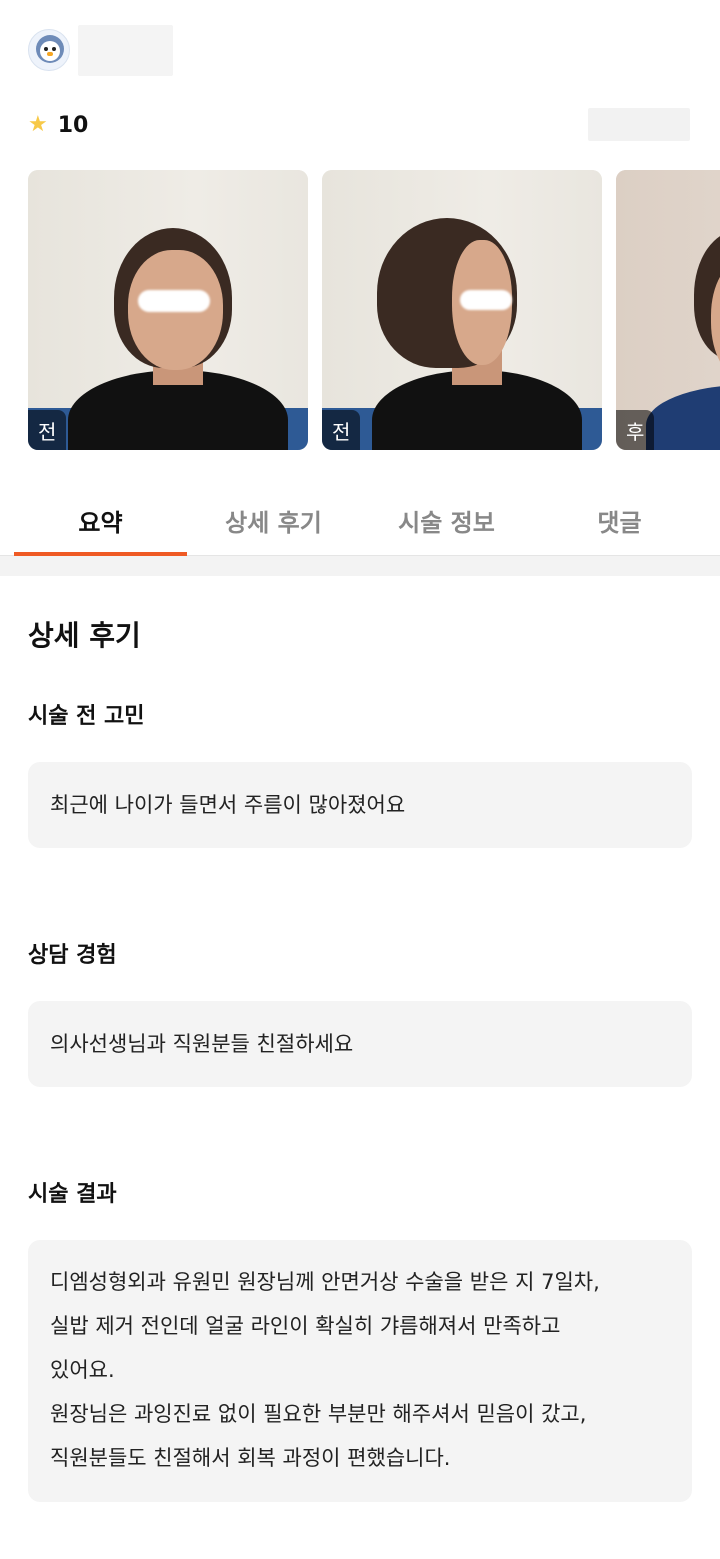 This screenshot has height=1559, width=720. Describe the element at coordinates (72, 1194) in the screenshot. I see `result-heading: 시술 결과` at that location.